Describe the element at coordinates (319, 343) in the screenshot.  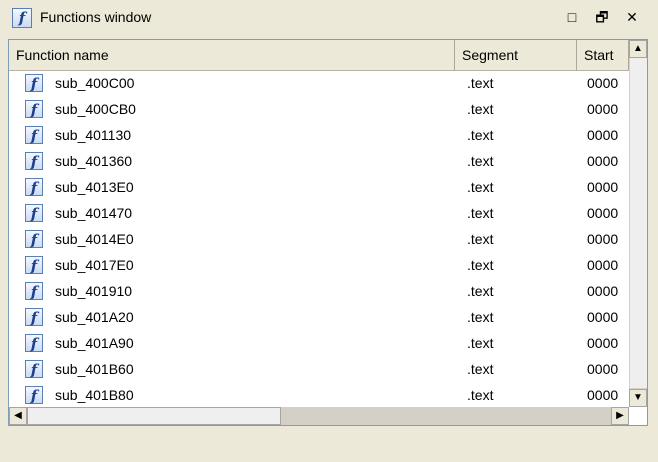
I see `table-row: f sub_401A90 .text 0000` at that location.